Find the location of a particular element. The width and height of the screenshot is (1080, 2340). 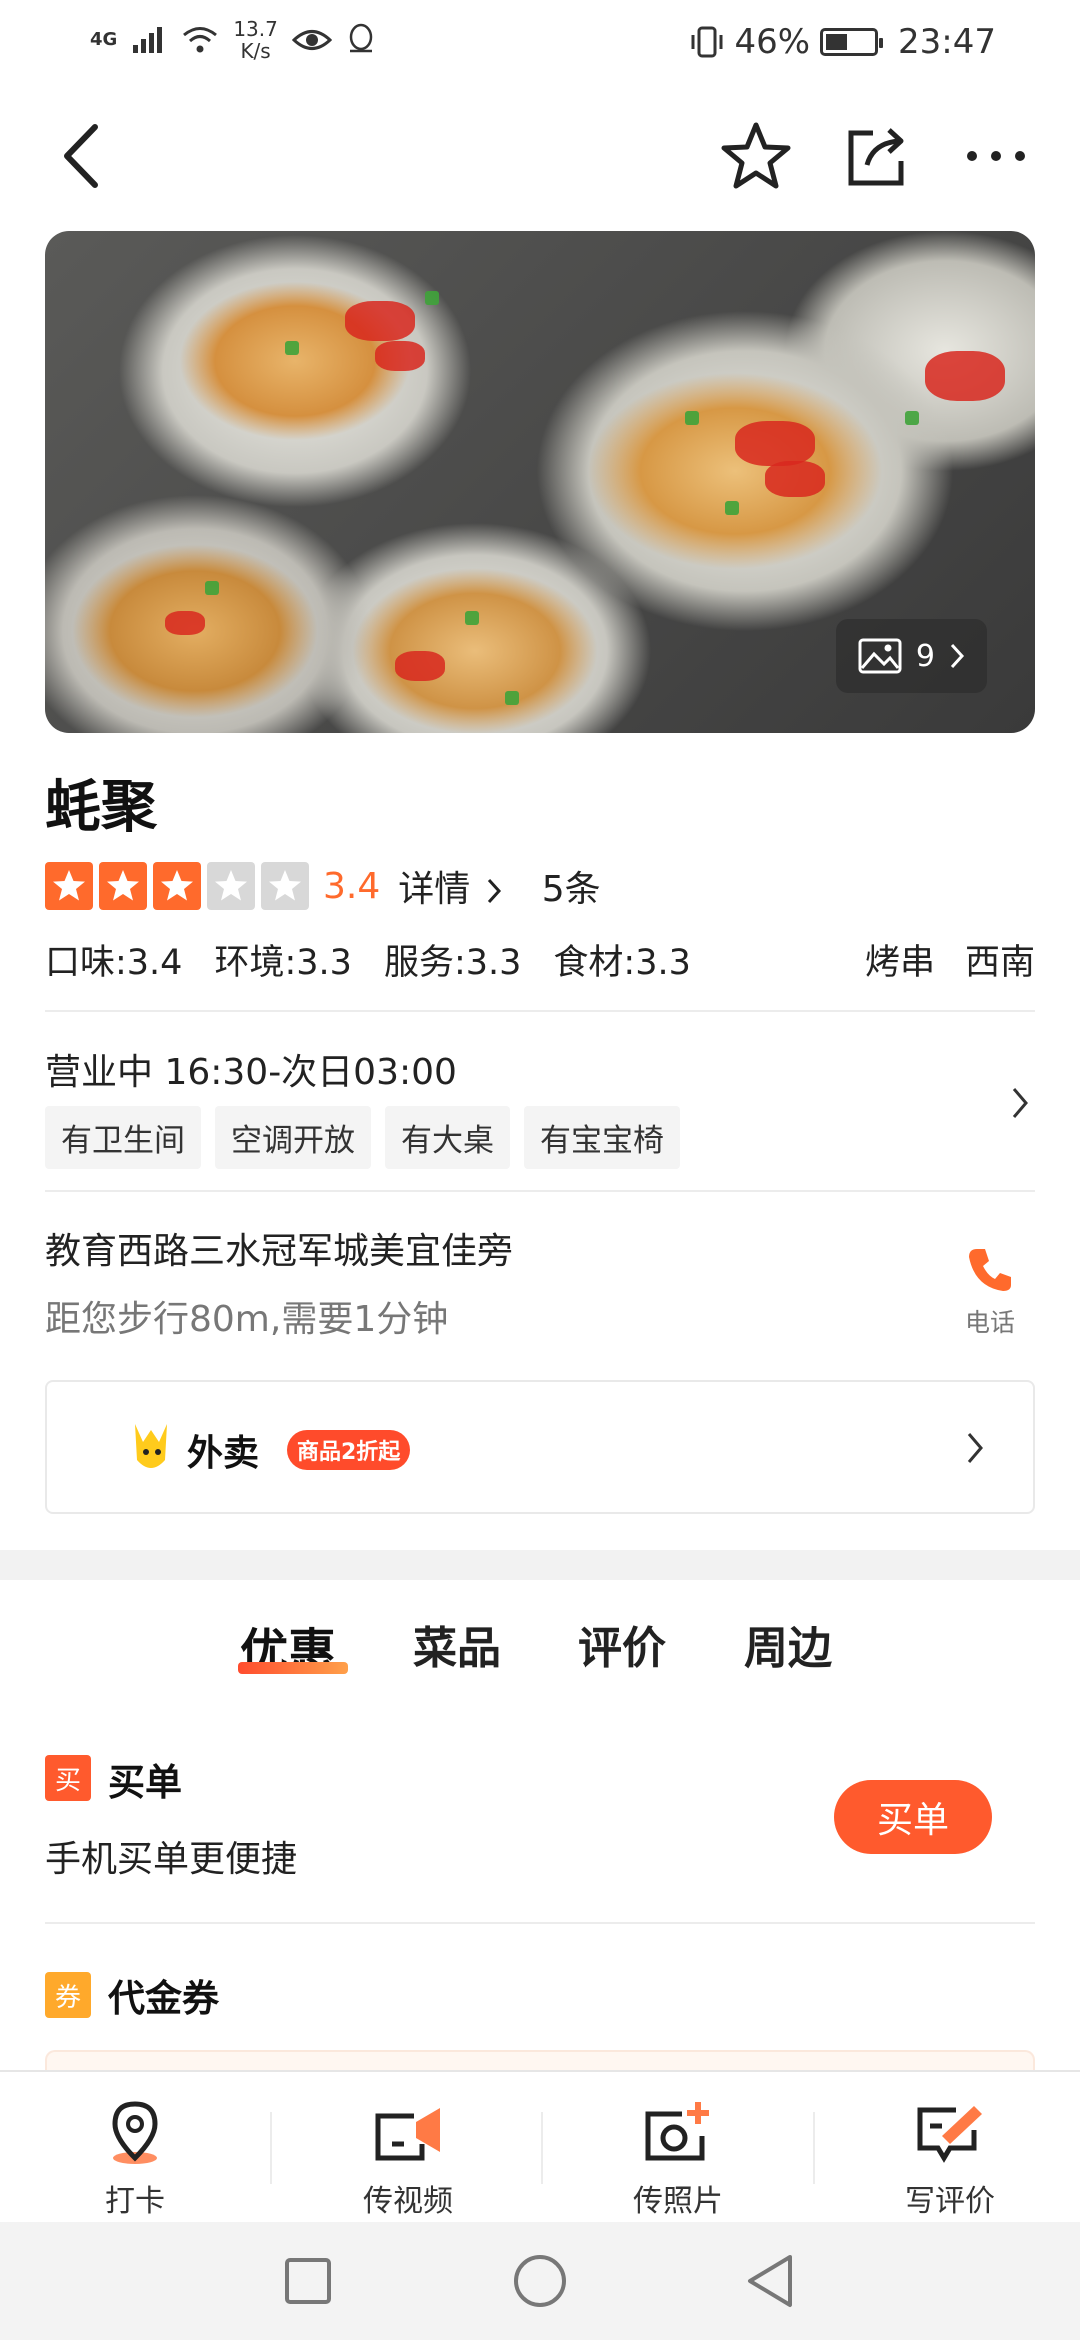

phone-label: 电话 is located at coordinates (989, 1322).